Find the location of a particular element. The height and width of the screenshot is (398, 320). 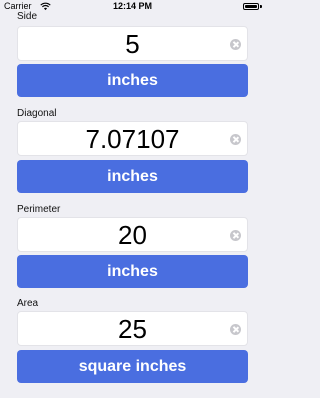

perimeter-input: 20 is located at coordinates (132, 234).